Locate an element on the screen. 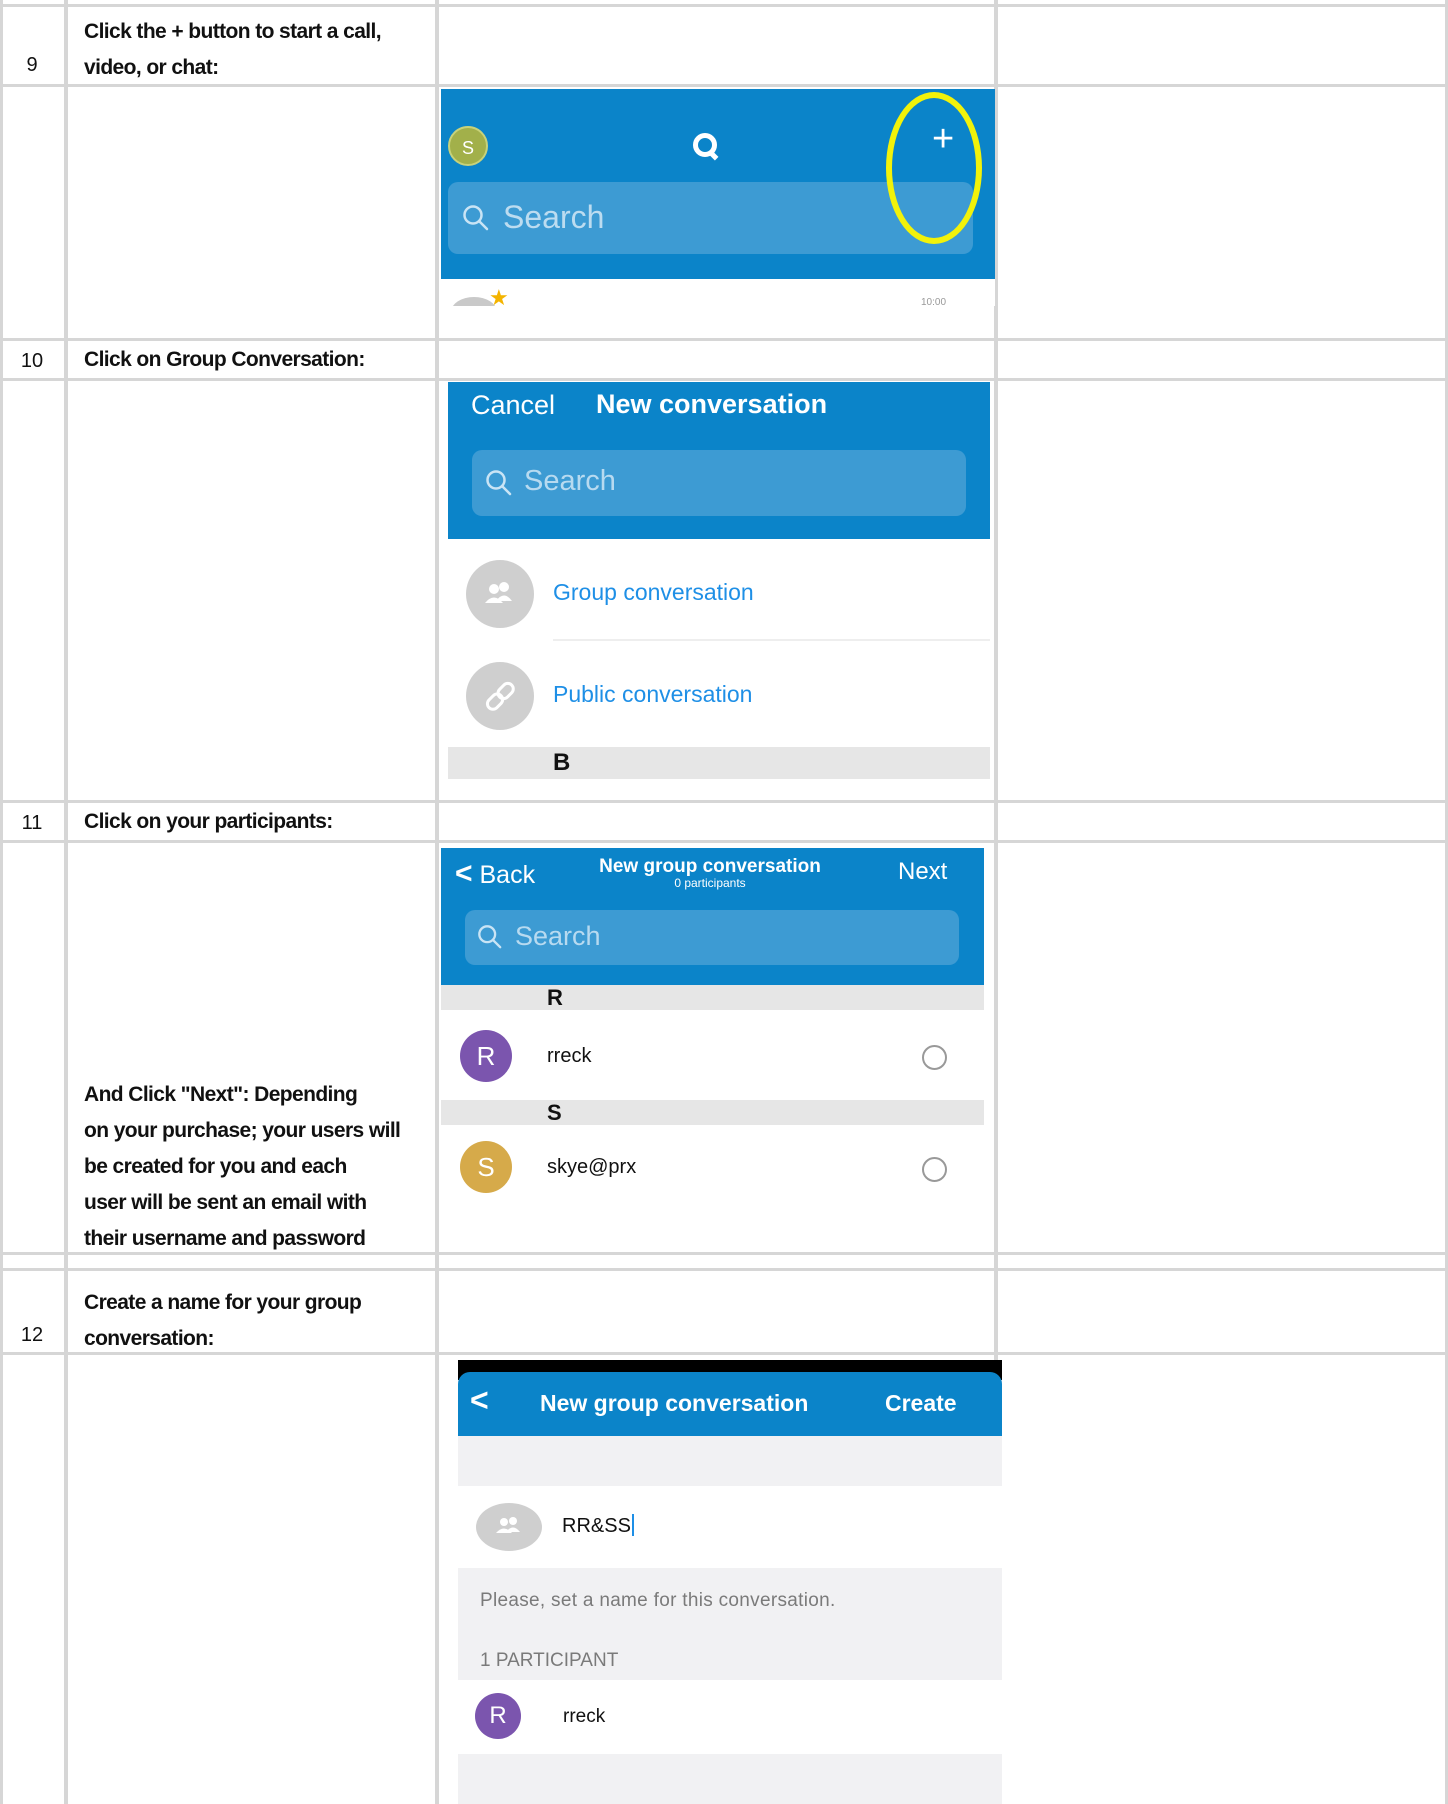  star-icon: ★ is located at coordinates (499, 295).